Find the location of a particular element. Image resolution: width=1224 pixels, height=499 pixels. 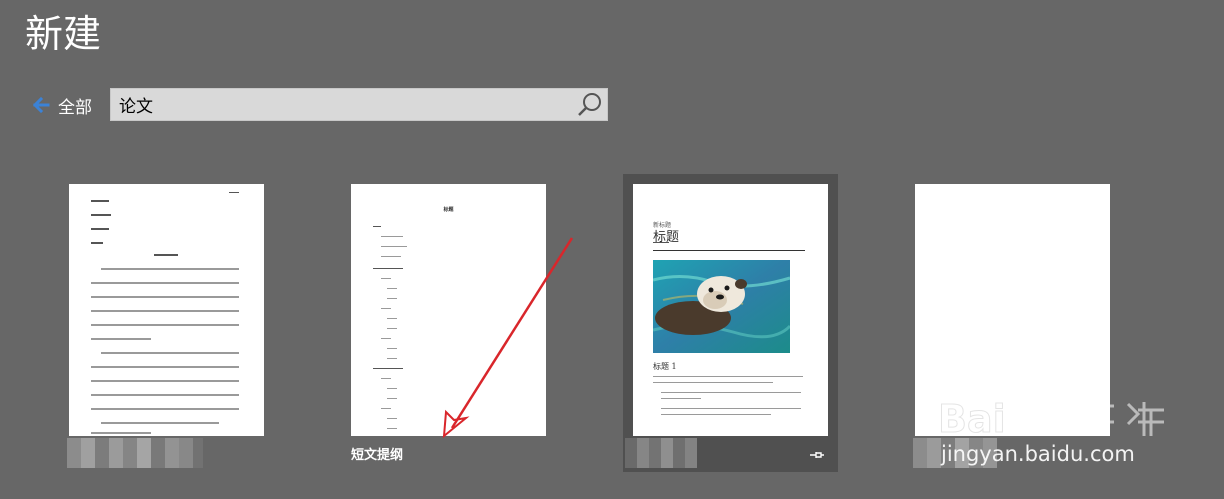

otter-photo is located at coordinates (721, 306).